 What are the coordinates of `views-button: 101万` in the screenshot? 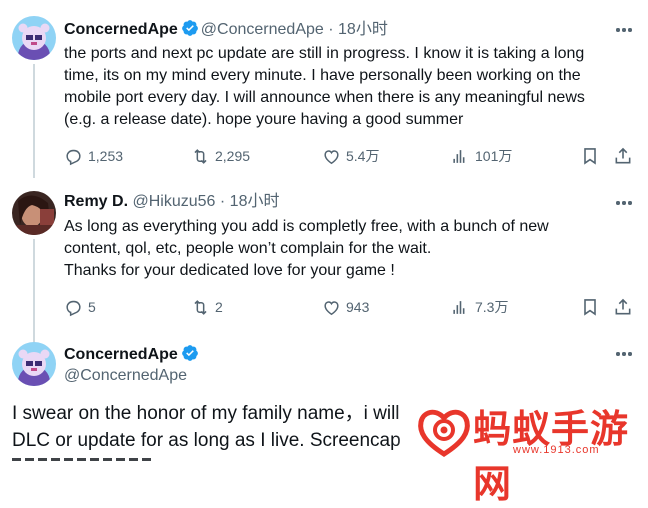 It's located at (481, 156).